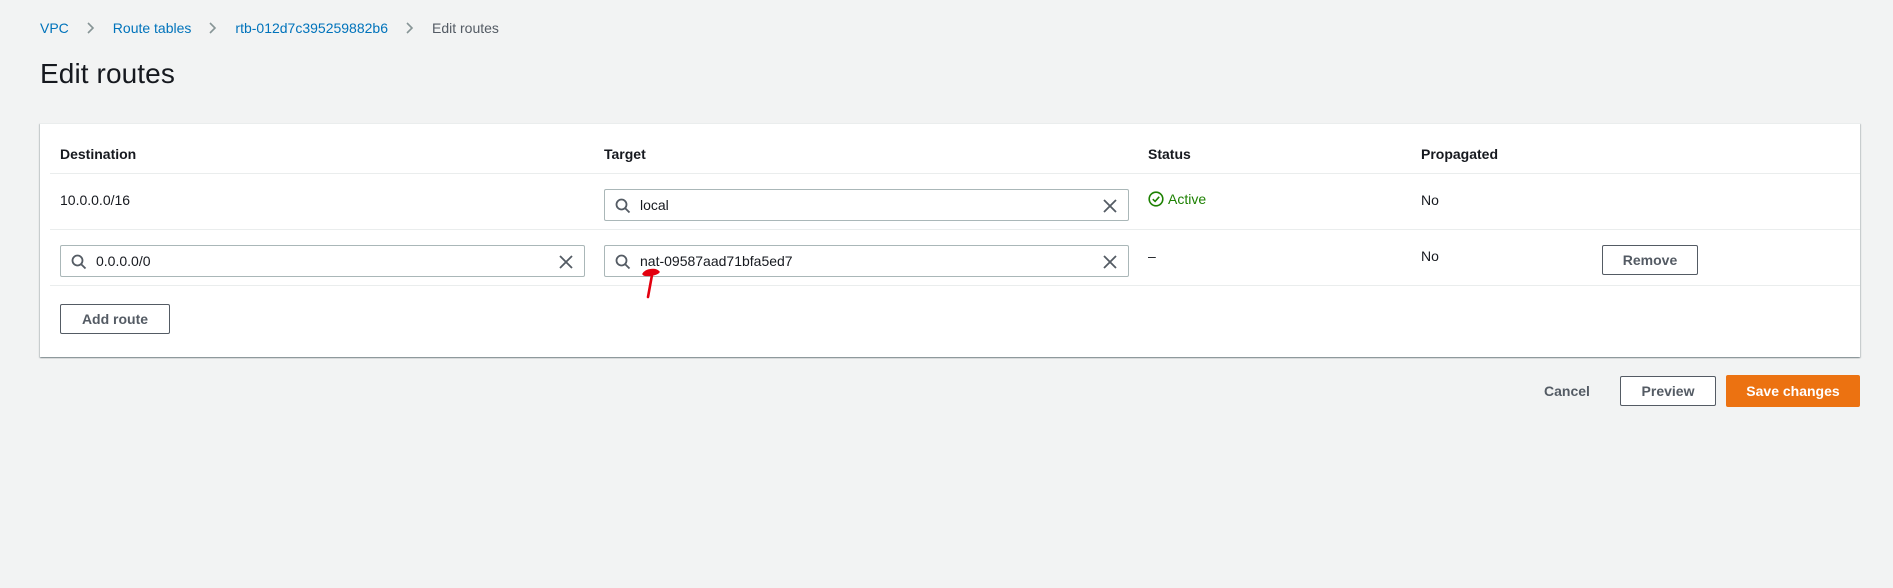 The height and width of the screenshot is (588, 1893). What do you see at coordinates (625, 154) in the screenshot?
I see `column-header-target: Target` at bounding box center [625, 154].